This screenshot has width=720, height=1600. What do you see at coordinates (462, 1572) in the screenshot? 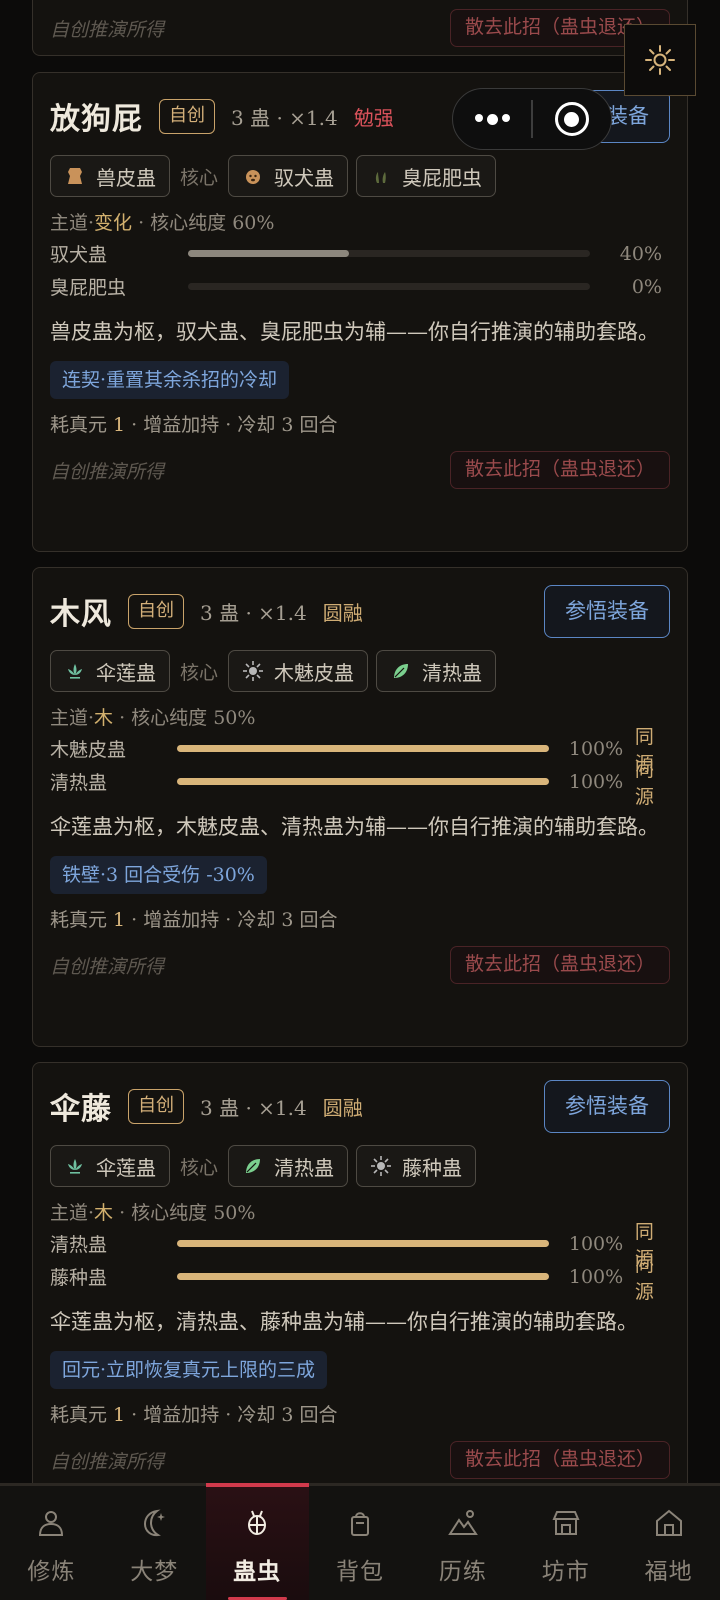
I see `tab-label: 历练` at bounding box center [462, 1572].